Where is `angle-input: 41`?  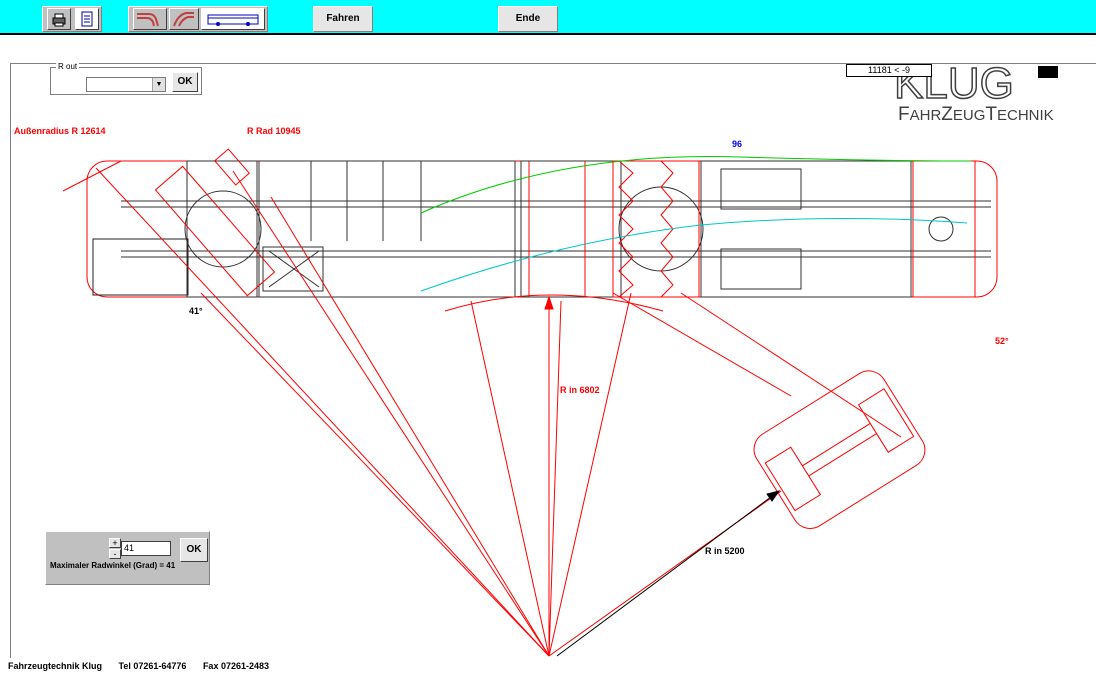
angle-input: 41 is located at coordinates (146, 548).